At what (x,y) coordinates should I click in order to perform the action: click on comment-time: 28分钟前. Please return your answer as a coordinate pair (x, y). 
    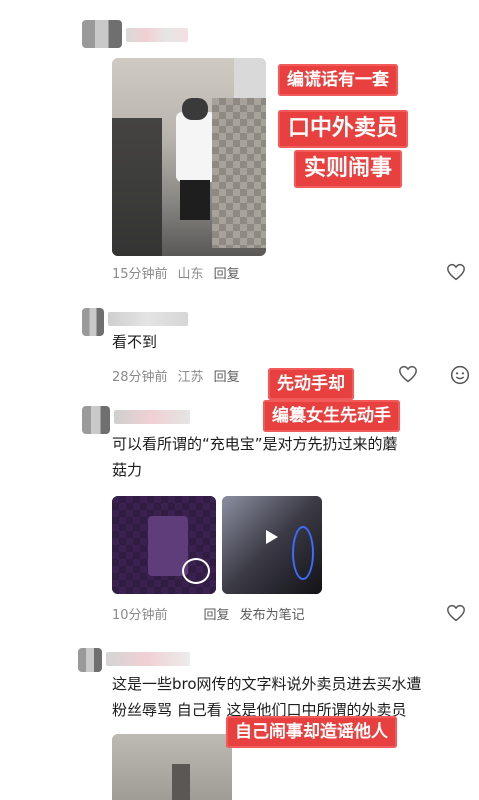
    Looking at the image, I should click on (140, 377).